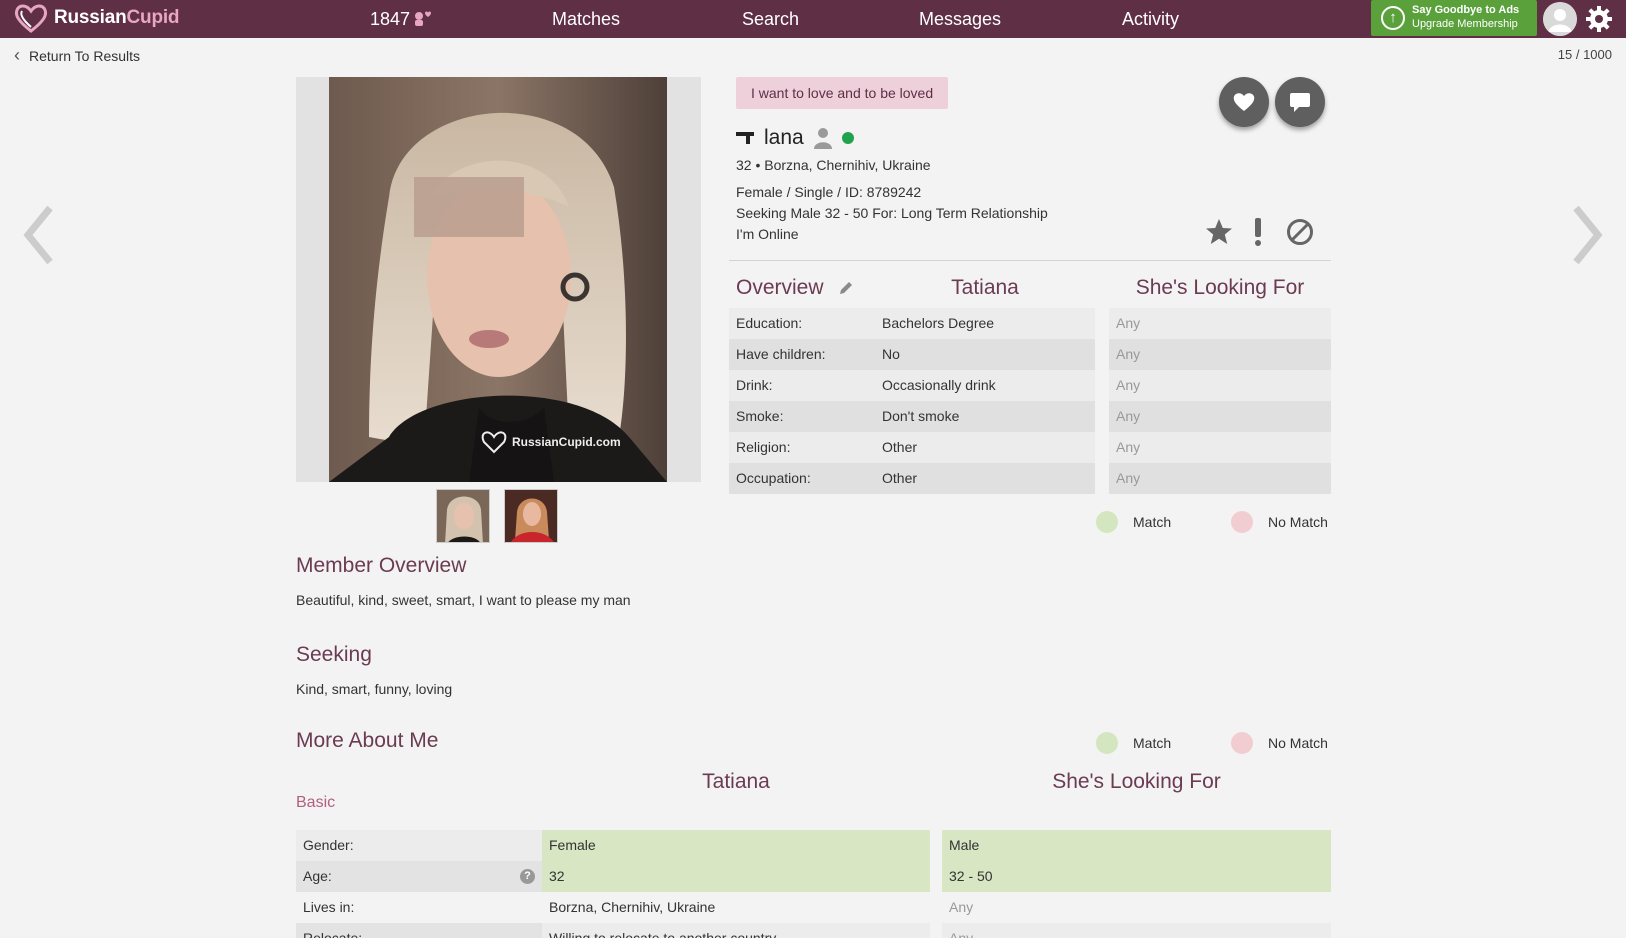 The image size is (1626, 938). I want to click on pencil-icon, so click(846, 288).